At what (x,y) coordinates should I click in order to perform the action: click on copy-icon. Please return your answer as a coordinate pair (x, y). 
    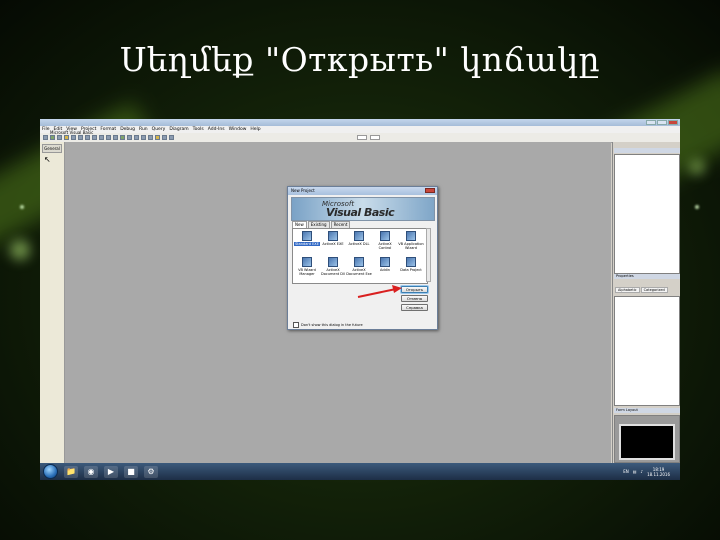
    Looking at the image, I should click on (87, 137).